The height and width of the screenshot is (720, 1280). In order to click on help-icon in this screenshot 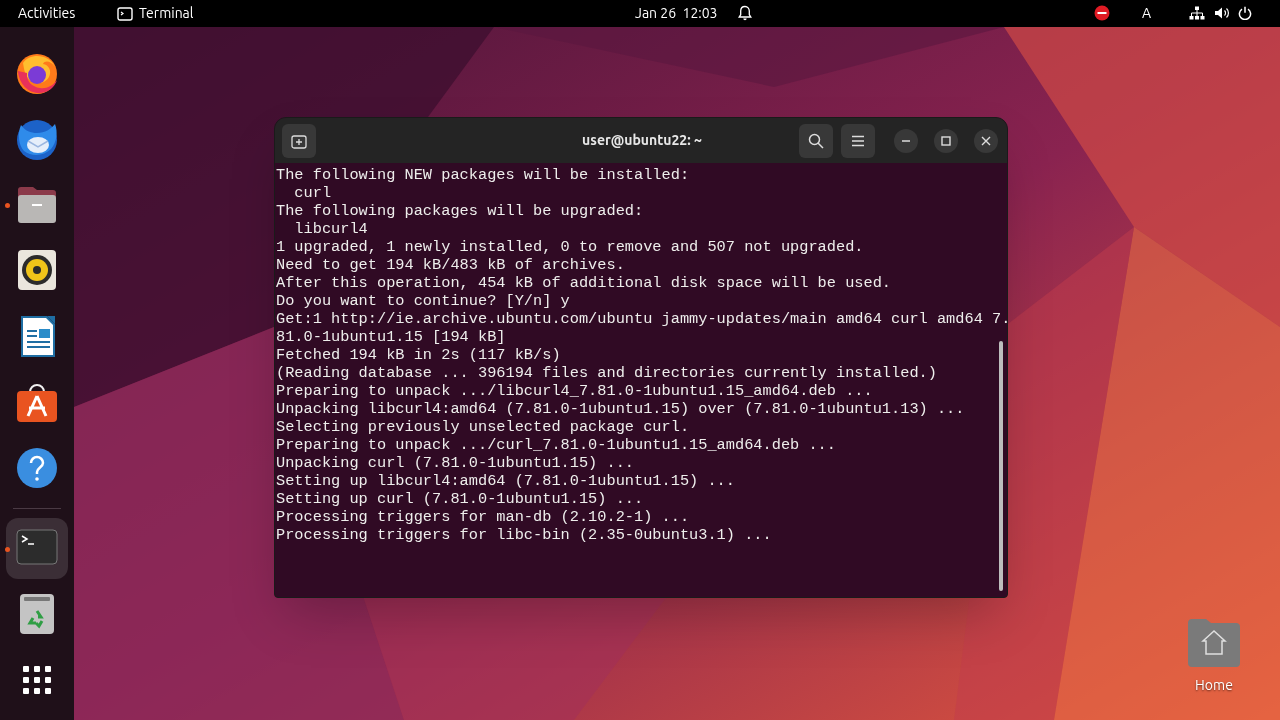, I will do `click(37, 467)`.